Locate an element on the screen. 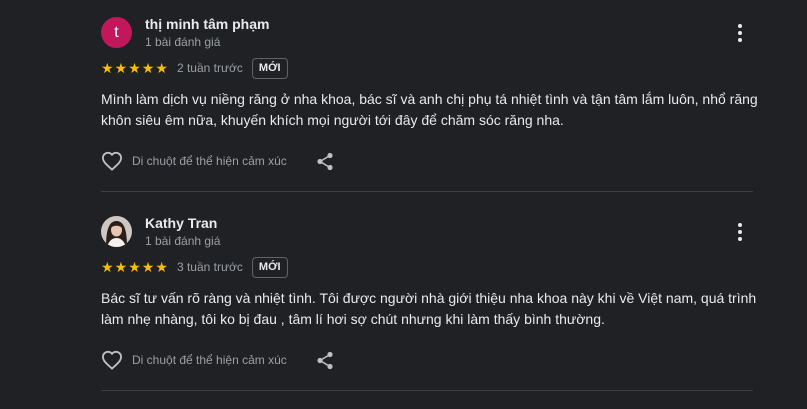 This screenshot has height=409, width=807. avatar: t is located at coordinates (116, 32).